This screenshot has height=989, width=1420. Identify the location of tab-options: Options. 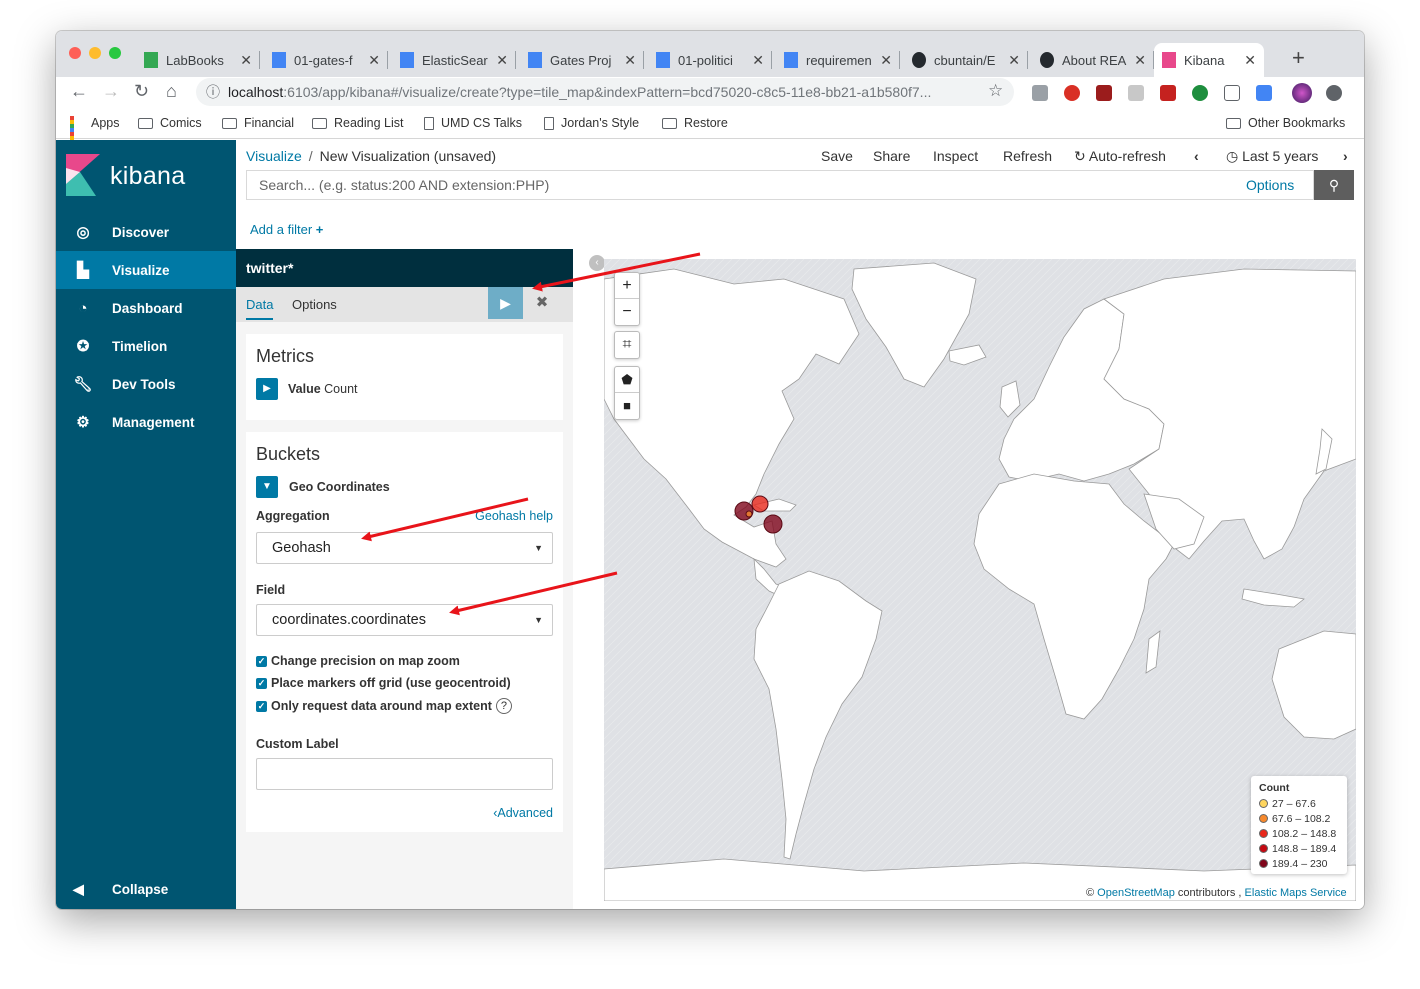
(314, 304).